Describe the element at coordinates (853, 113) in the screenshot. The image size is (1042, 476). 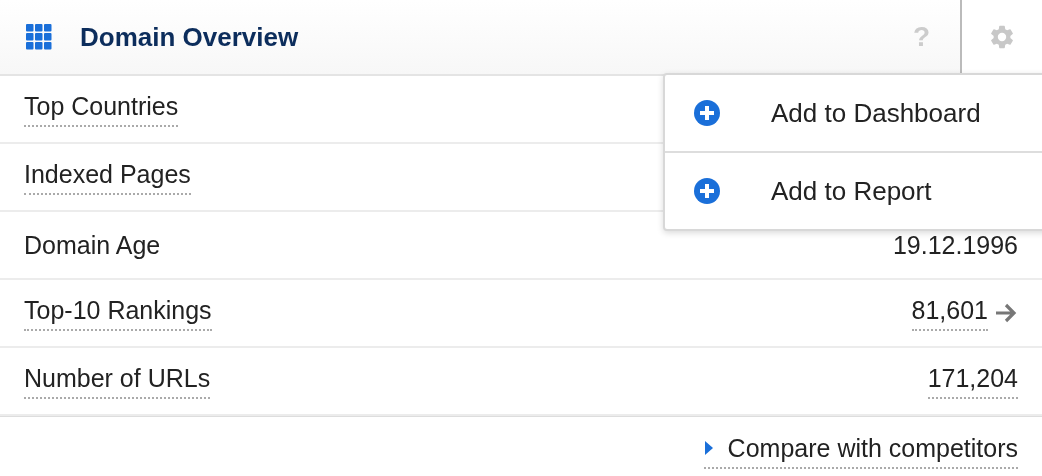
I see `menu-item: Add to Dashboard` at that location.